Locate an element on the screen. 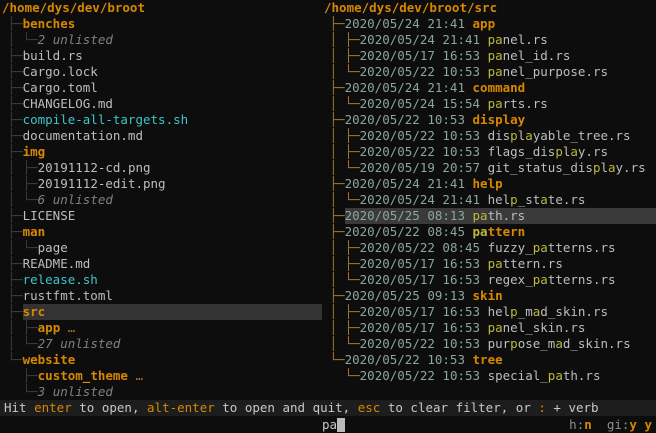  file-name: d_skin.rs is located at coordinates (596, 343).